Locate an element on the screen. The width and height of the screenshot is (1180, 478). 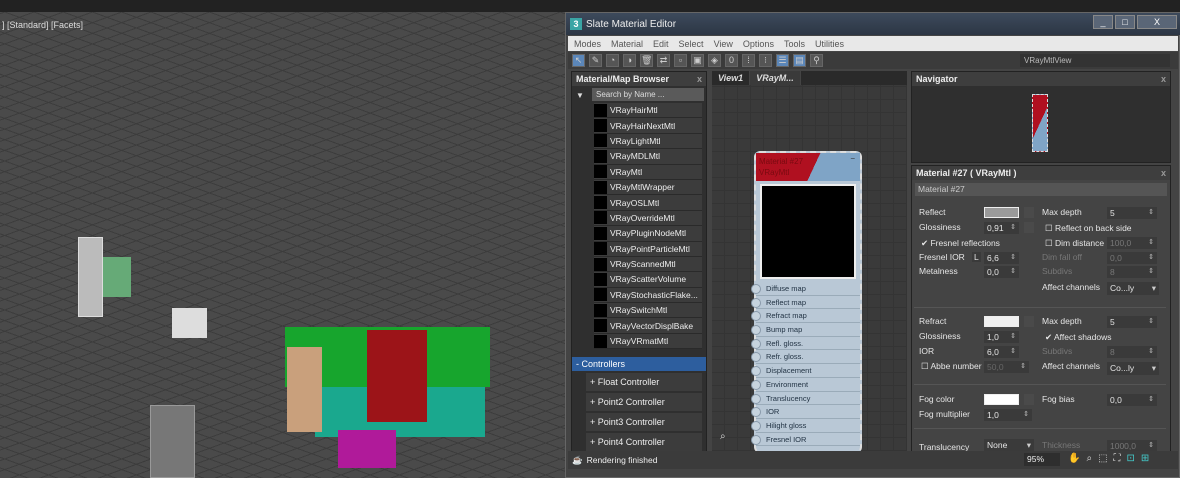
browser-options-icon: ▼ is located at coordinates (580, 95).